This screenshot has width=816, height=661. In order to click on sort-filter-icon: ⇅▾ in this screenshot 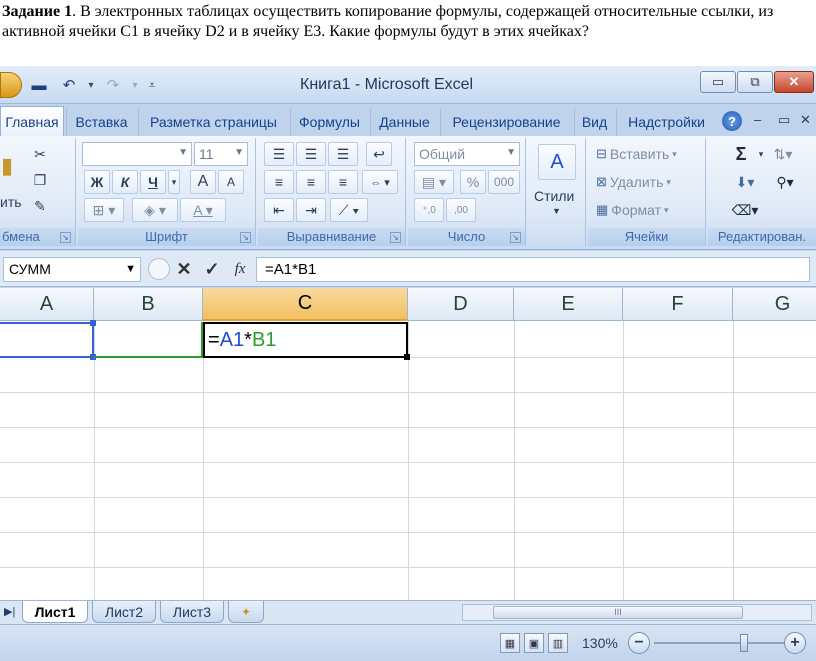, I will do `click(783, 154)`.